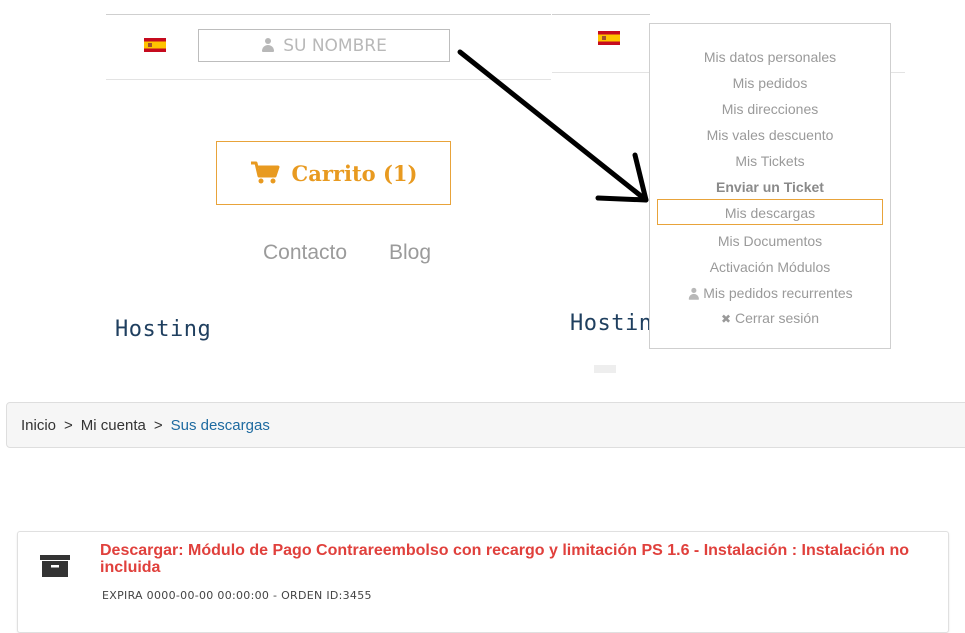 Image resolution: width=965 pixels, height=633 pixels. Describe the element at coordinates (328, 14) in the screenshot. I see `header-top-divider` at that location.